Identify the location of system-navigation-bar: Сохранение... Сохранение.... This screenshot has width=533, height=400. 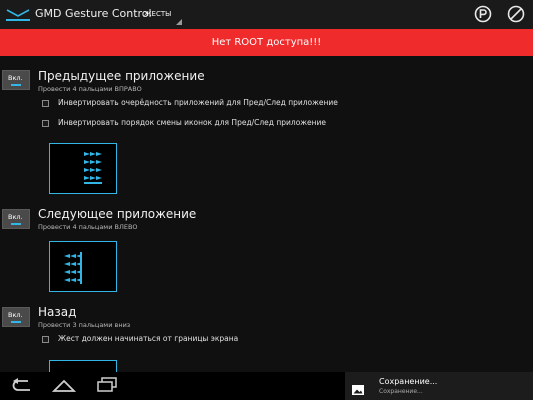
(266, 386).